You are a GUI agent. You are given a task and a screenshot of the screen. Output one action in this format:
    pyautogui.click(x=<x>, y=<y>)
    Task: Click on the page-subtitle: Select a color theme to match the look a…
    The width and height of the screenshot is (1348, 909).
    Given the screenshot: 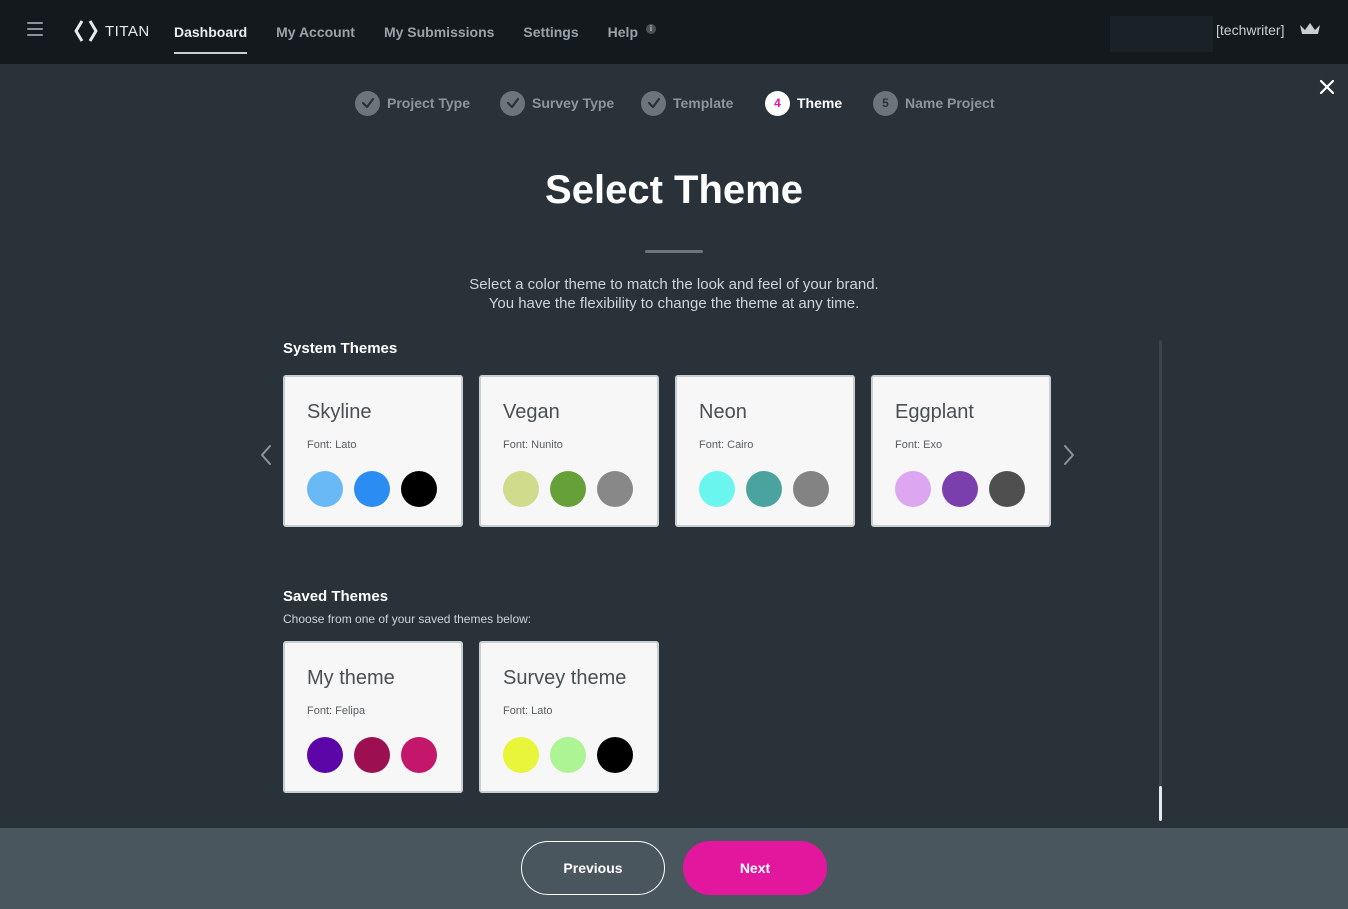 What is the action you would take?
    pyautogui.click(x=674, y=294)
    